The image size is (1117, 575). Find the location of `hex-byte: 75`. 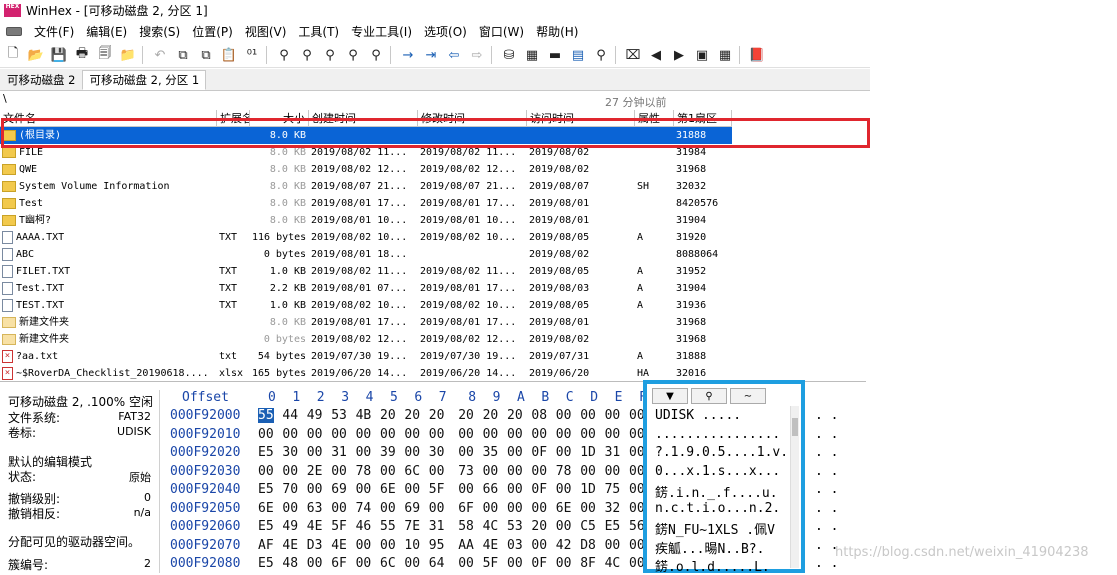

hex-byte: 75 is located at coordinates (613, 489).